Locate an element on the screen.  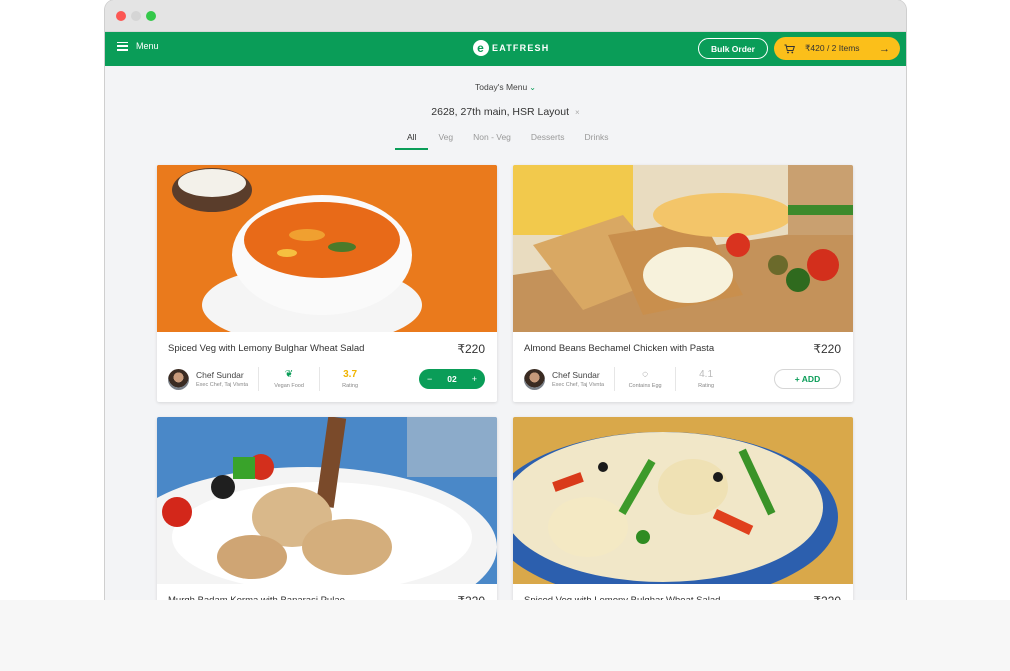
menu-label: Menu is located at coordinates (147, 46).